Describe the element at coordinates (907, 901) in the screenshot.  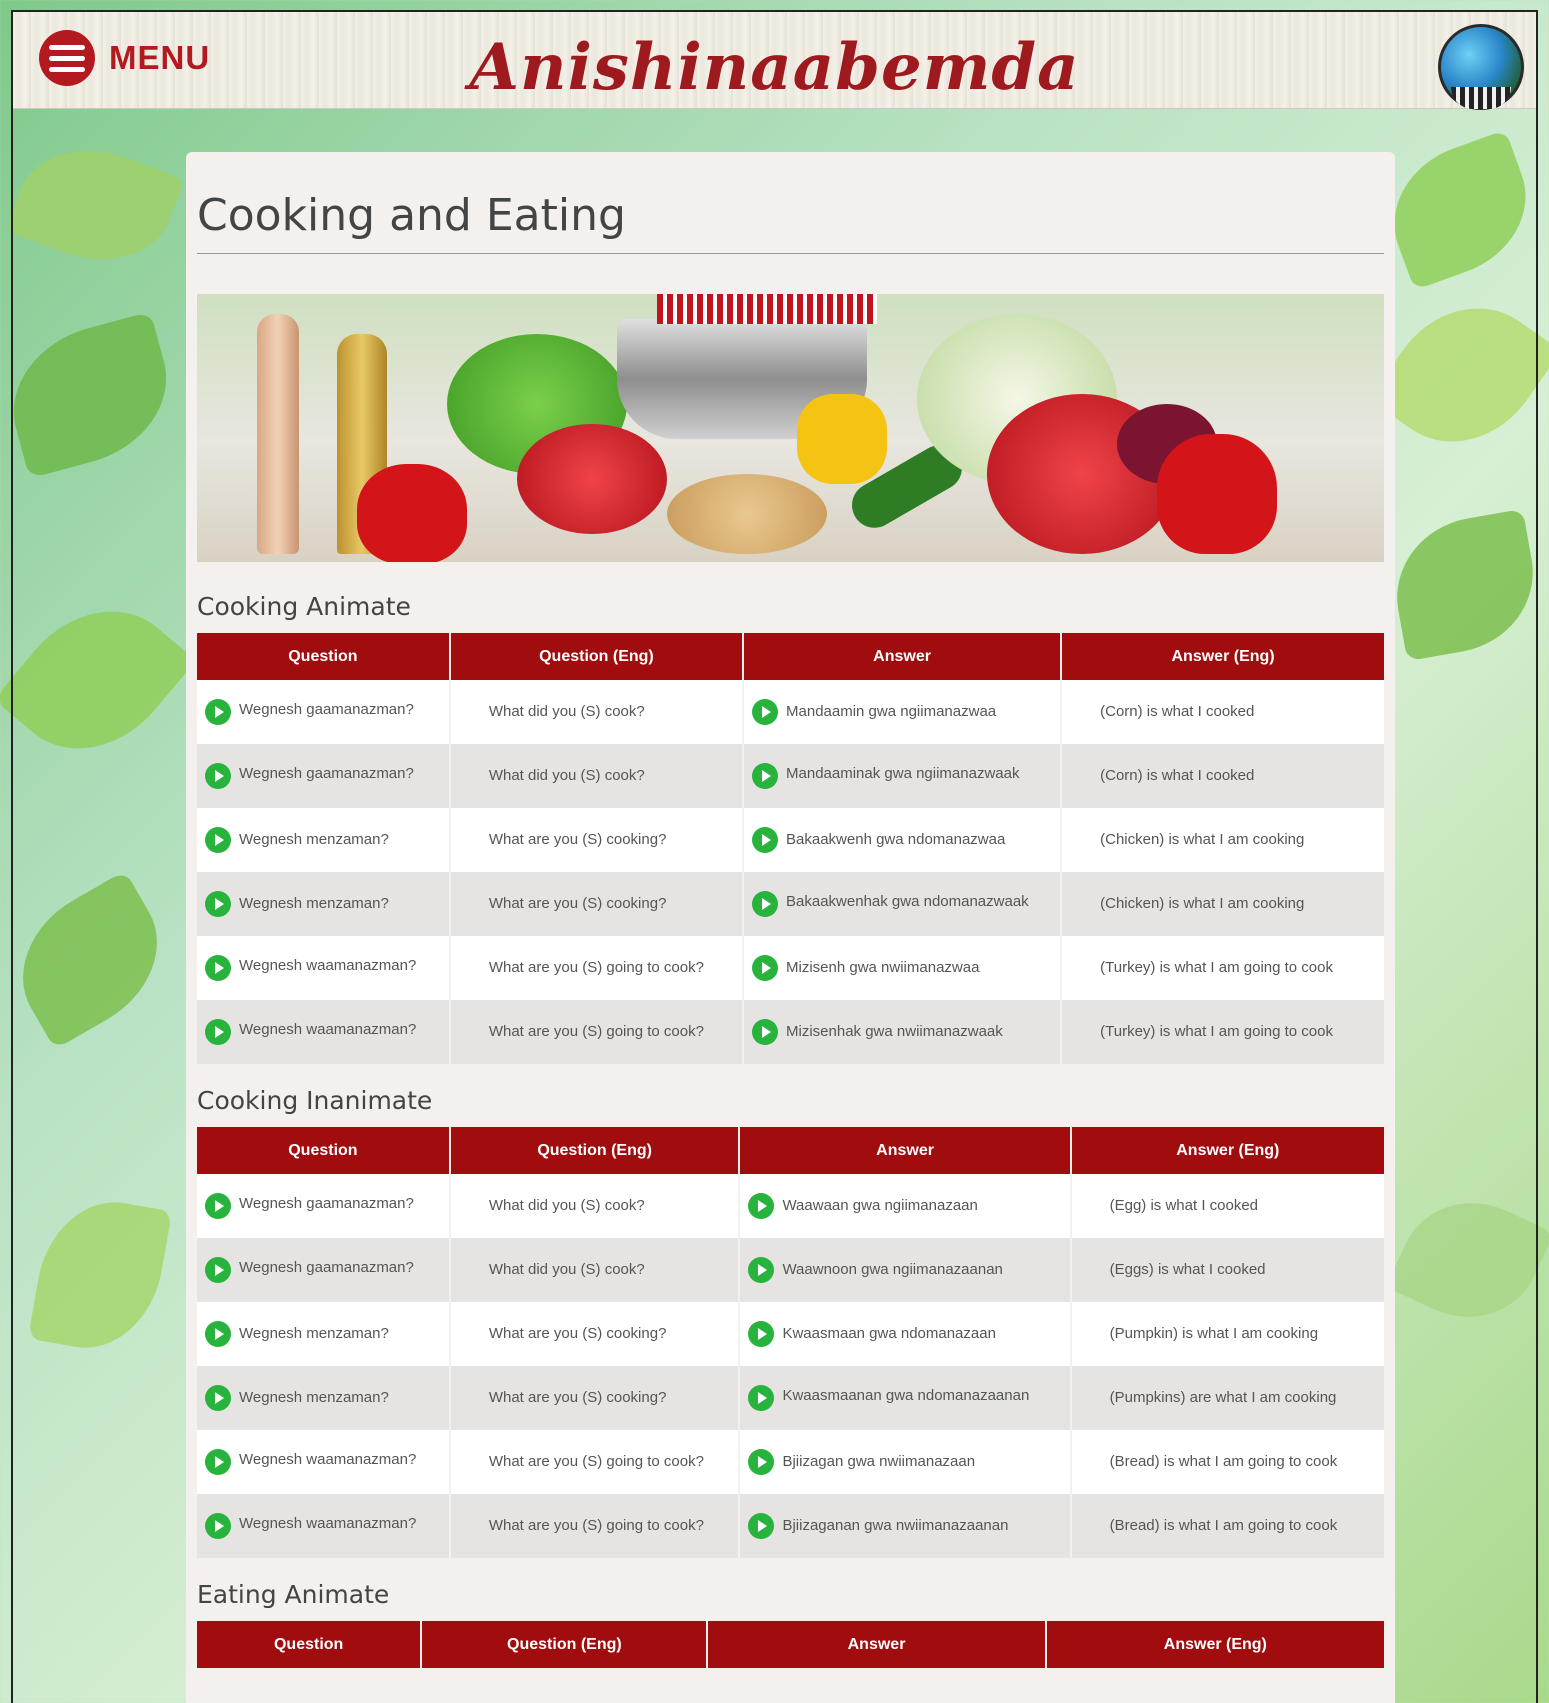
I see `answer-text: Bakaakwenhak gwa ndomanazwaak` at that location.